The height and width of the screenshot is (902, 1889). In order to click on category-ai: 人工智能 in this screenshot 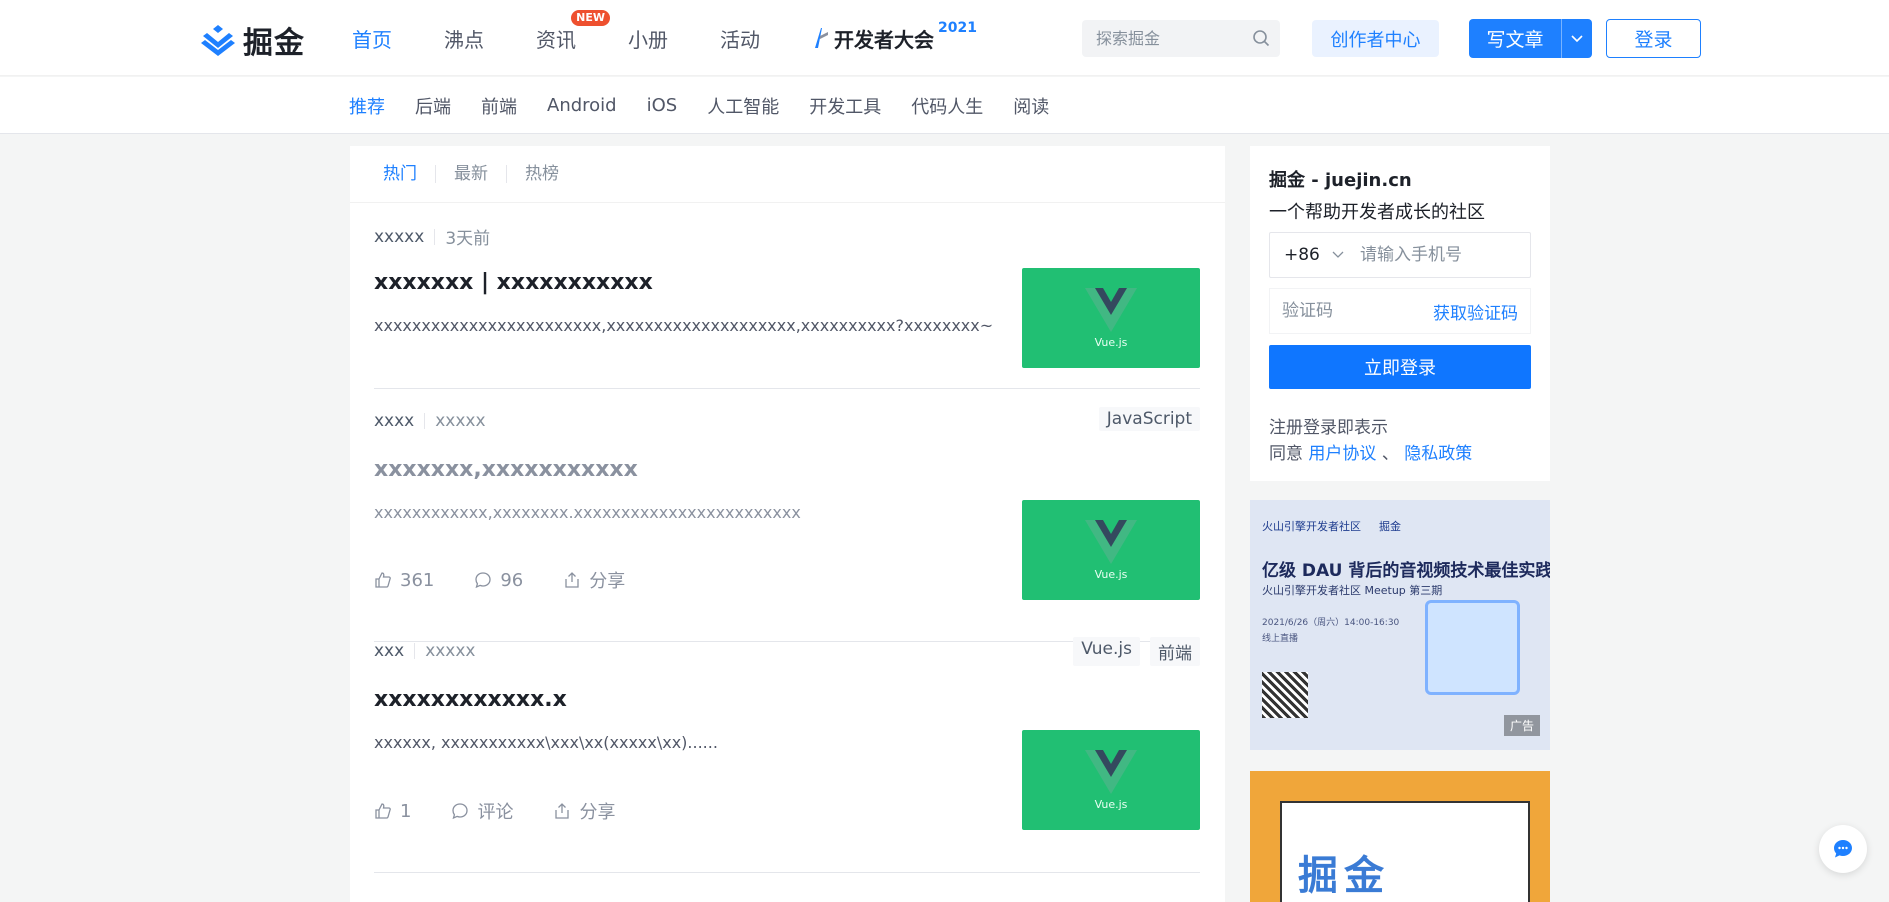, I will do `click(743, 106)`.